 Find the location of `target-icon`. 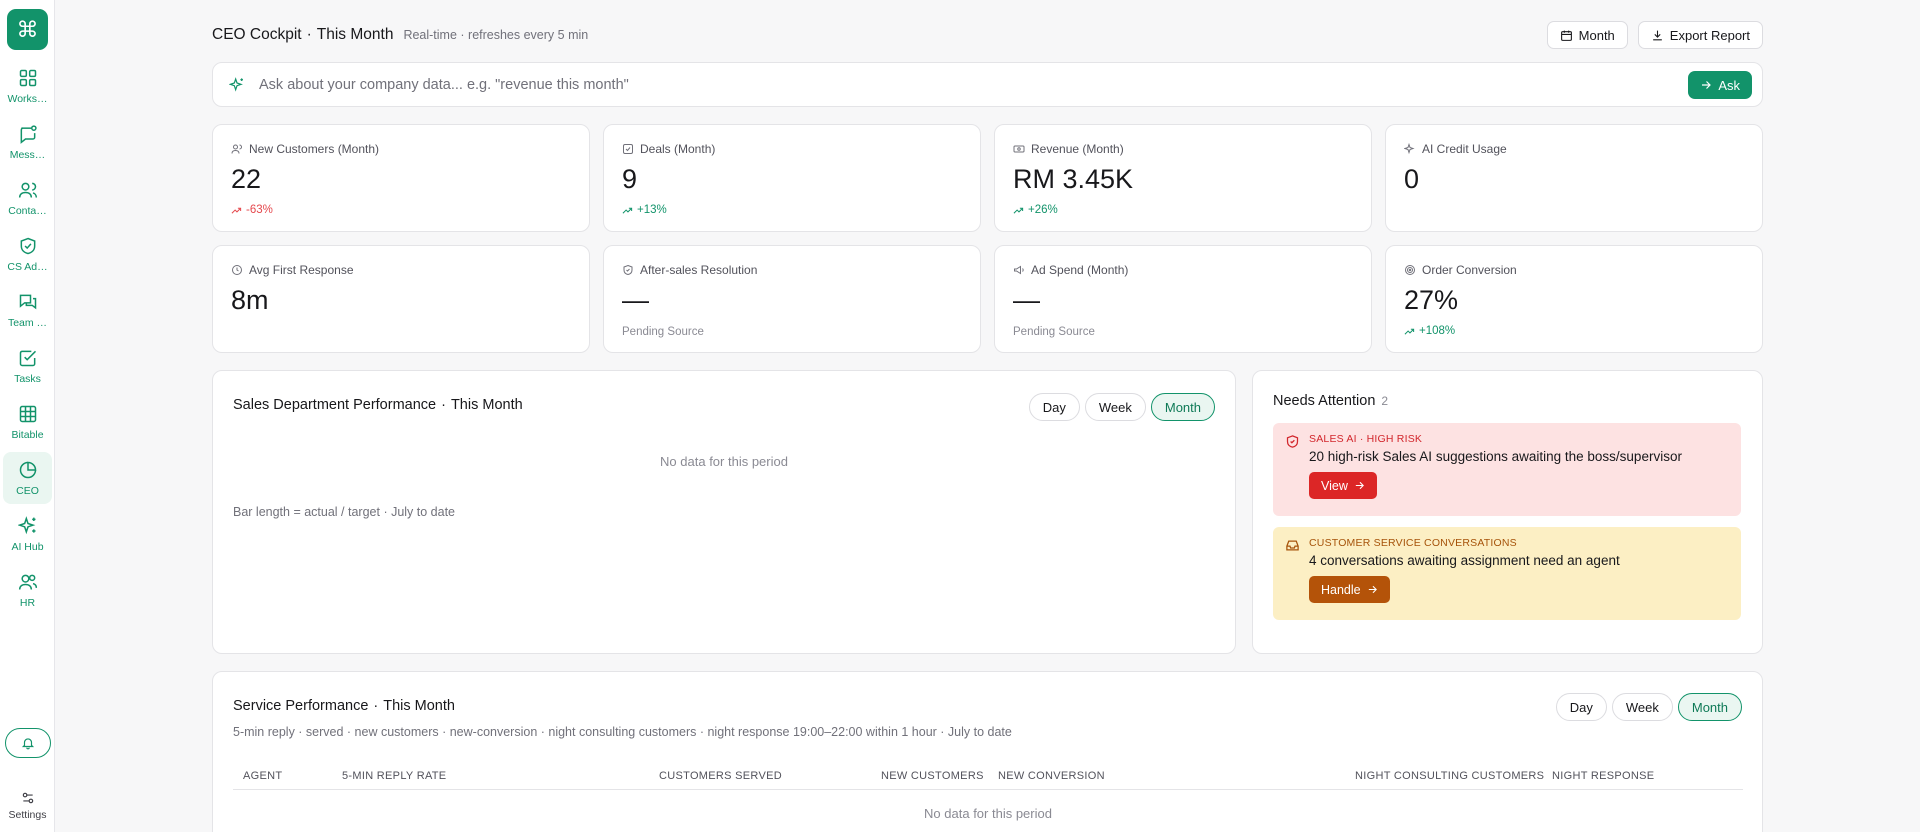

target-icon is located at coordinates (1410, 270).